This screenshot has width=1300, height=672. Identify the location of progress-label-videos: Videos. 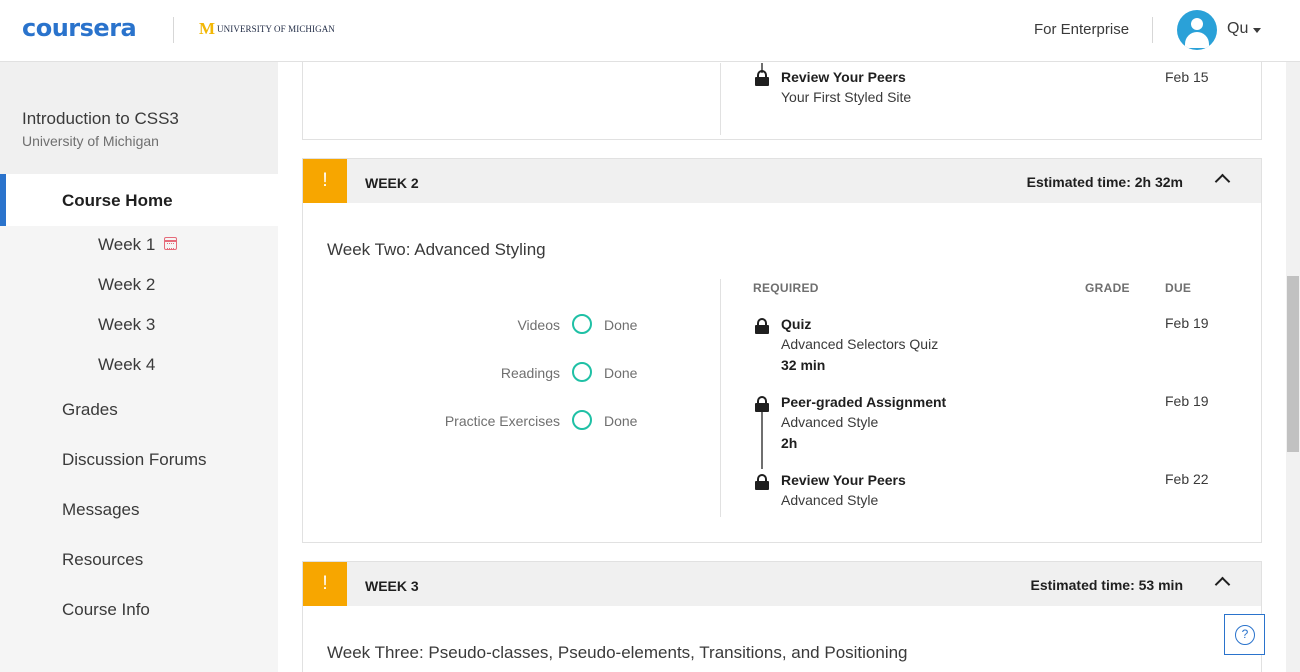
(538, 325).